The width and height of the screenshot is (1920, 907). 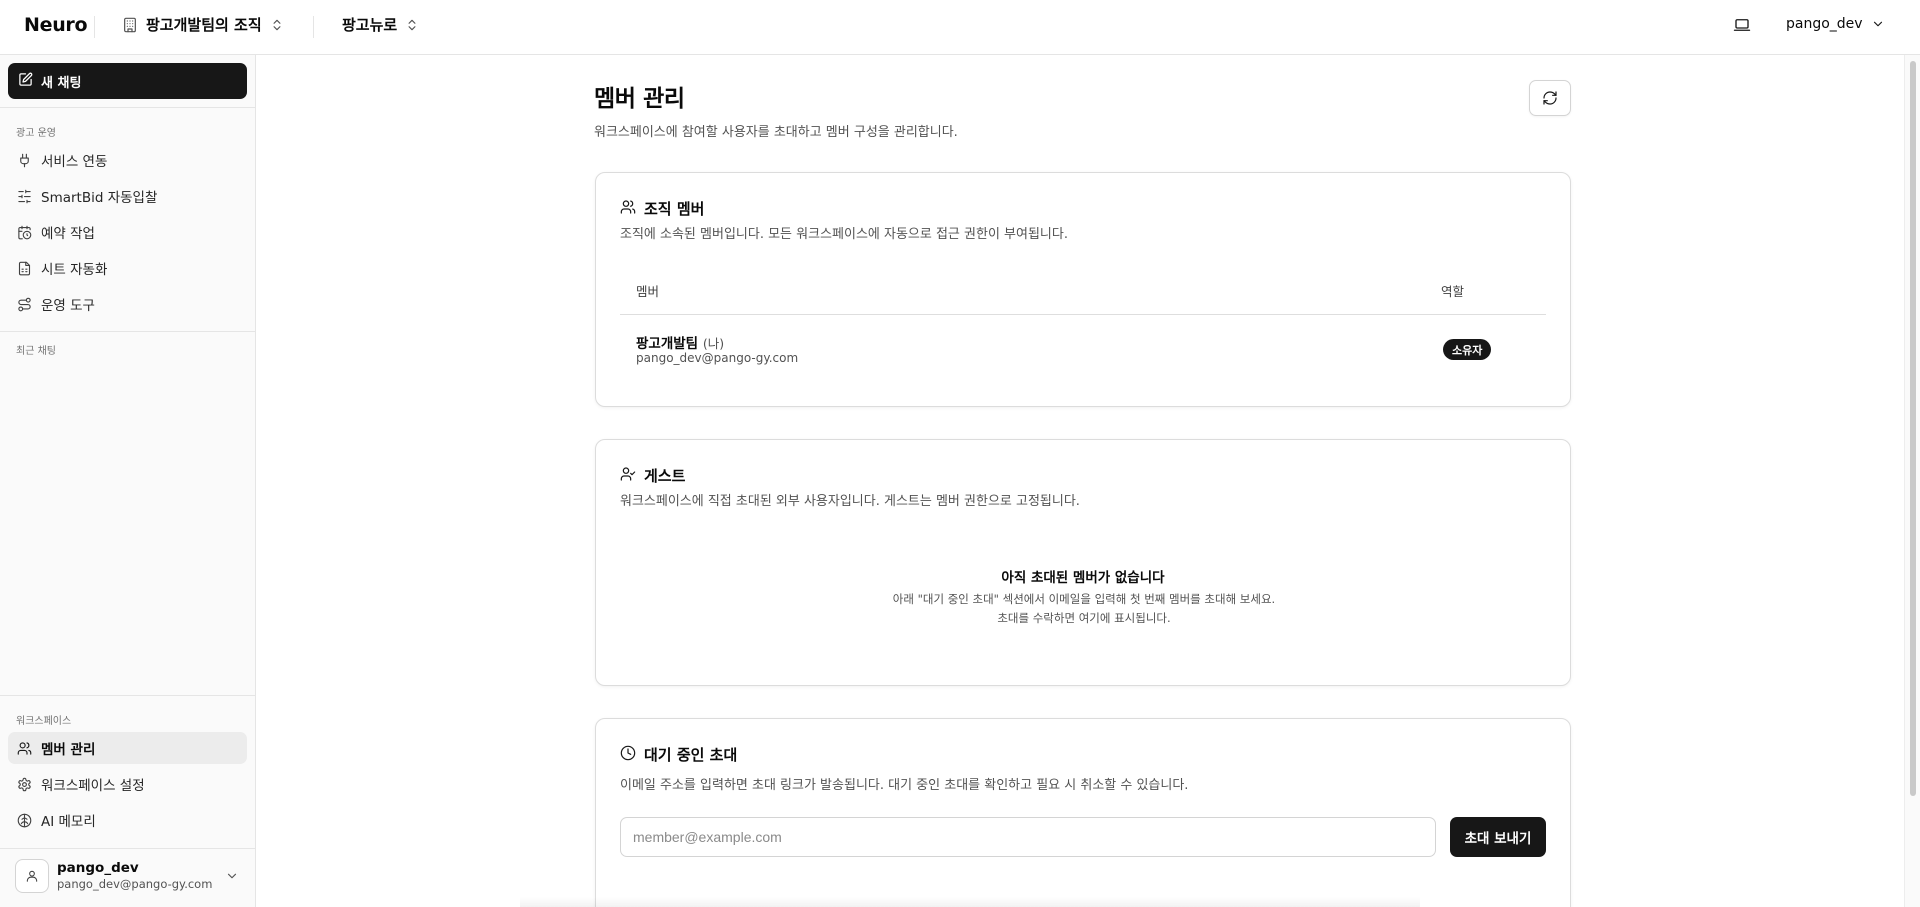 I want to click on page-title: 멤버 관리, so click(x=639, y=99).